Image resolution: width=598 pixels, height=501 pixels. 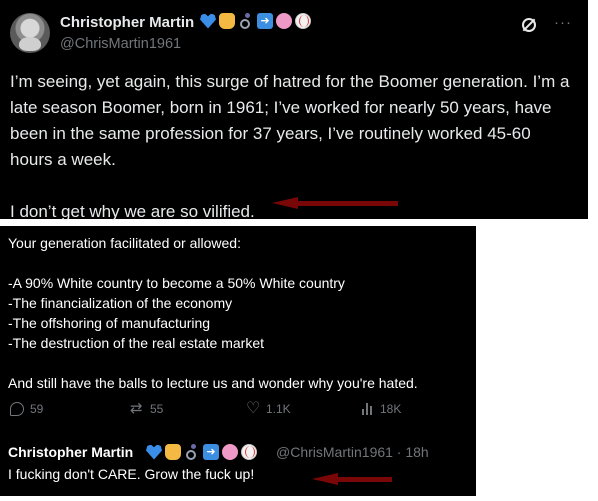 I want to click on repost-count: 55, so click(x=157, y=409).